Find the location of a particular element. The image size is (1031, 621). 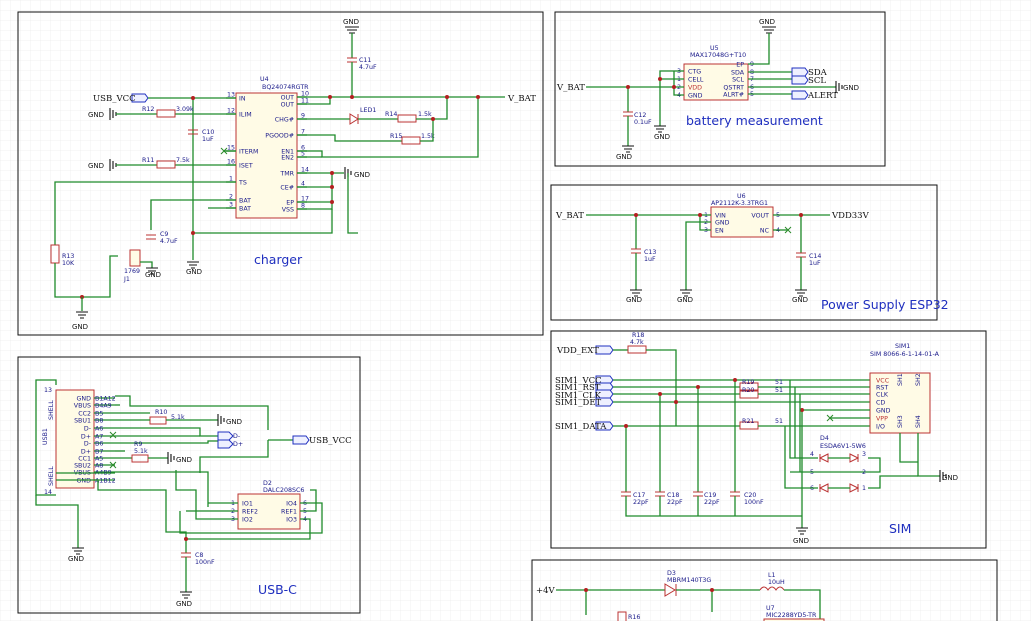

sim1-ref: SIM1 is located at coordinates (902, 346).